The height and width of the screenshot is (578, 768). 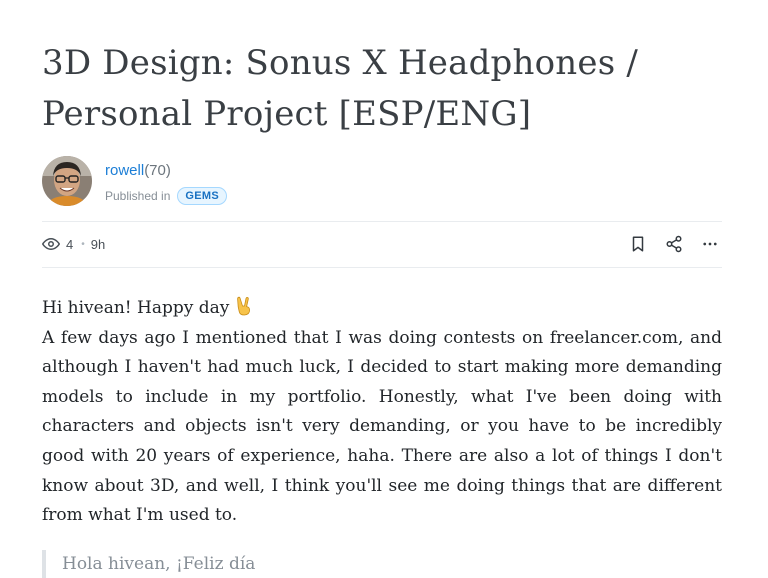 I want to click on author-reputation: (70), so click(x=157, y=170).